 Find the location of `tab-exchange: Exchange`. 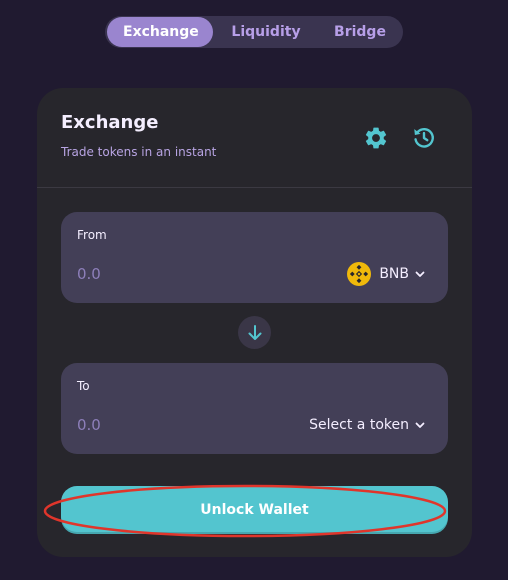

tab-exchange: Exchange is located at coordinates (160, 32).